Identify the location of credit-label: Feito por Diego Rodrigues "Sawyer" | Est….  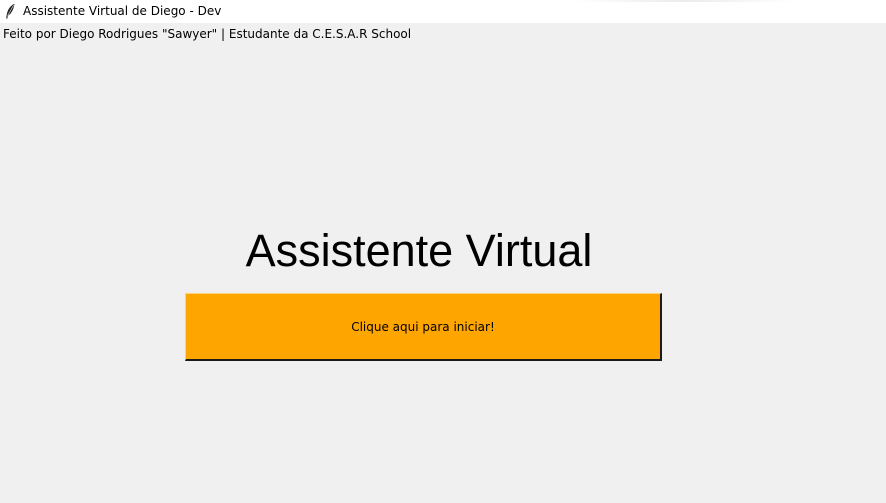
(207, 34).